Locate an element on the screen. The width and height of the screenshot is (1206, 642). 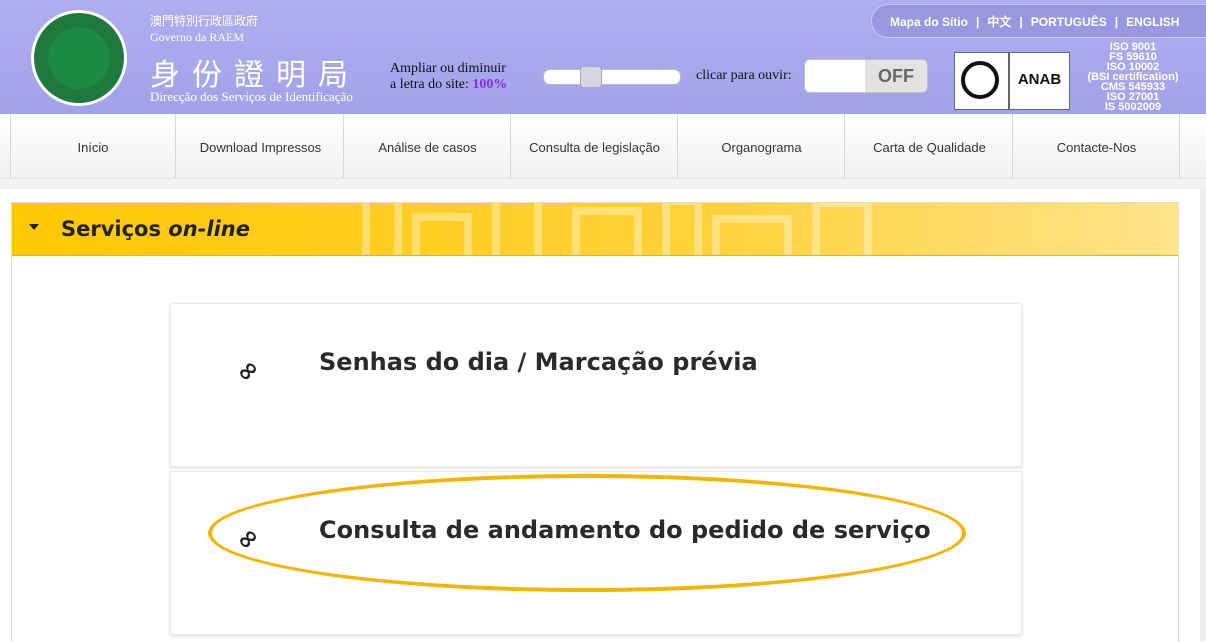
listen-label: clicar para ouvir: is located at coordinates (744, 75).